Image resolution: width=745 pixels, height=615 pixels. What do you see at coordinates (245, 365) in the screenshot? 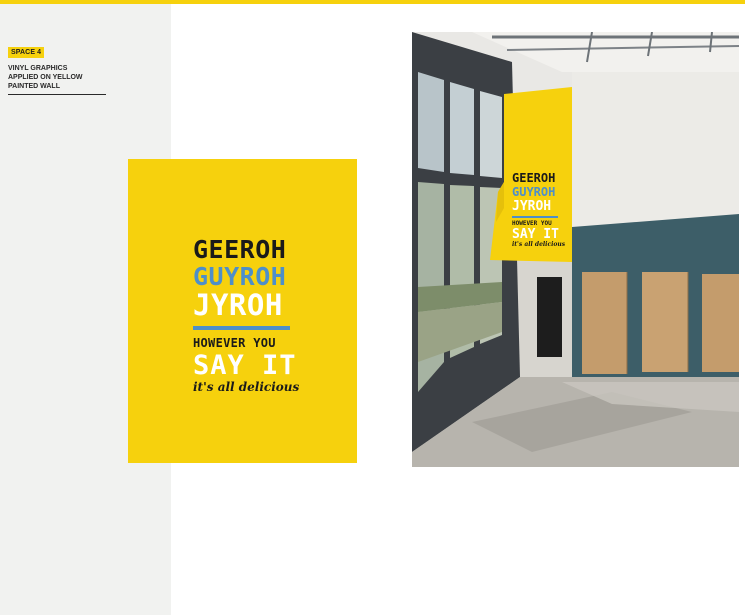
I see `poster-line-say-it: SAY IT` at bounding box center [245, 365].